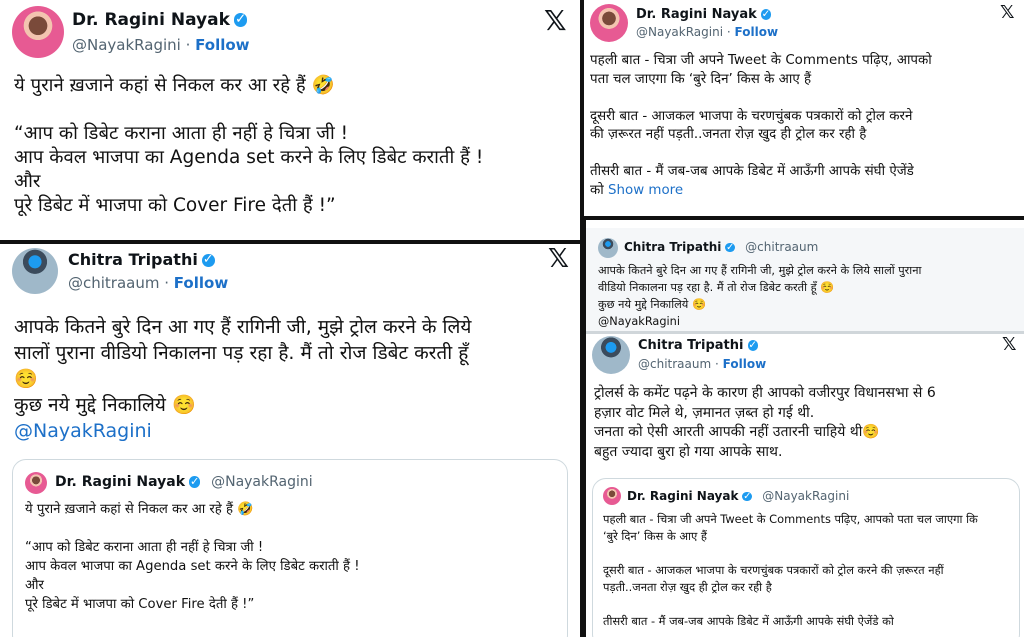  Describe the element at coordinates (290, 242) in the screenshot. I see `divider-left-horizontal` at that location.